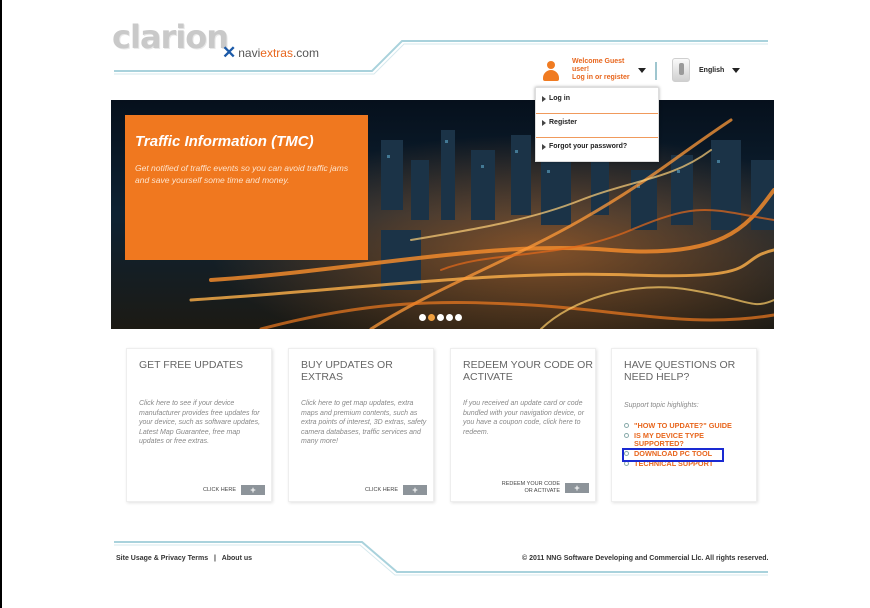  I want to click on user-menu-caret-icon, so click(642, 70).